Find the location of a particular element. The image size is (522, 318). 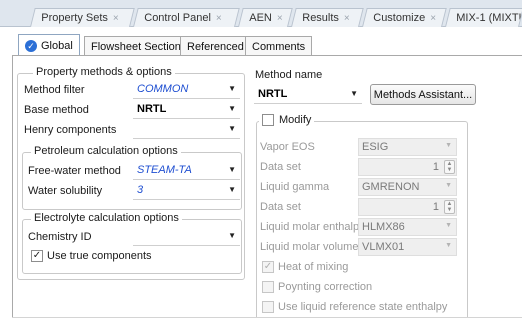

henry-components-label: Henry components is located at coordinates (70, 130).